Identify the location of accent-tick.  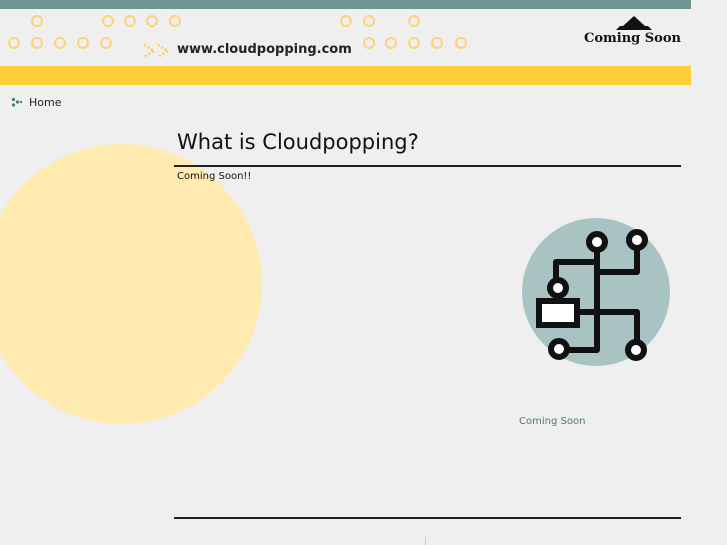
(425, 541).